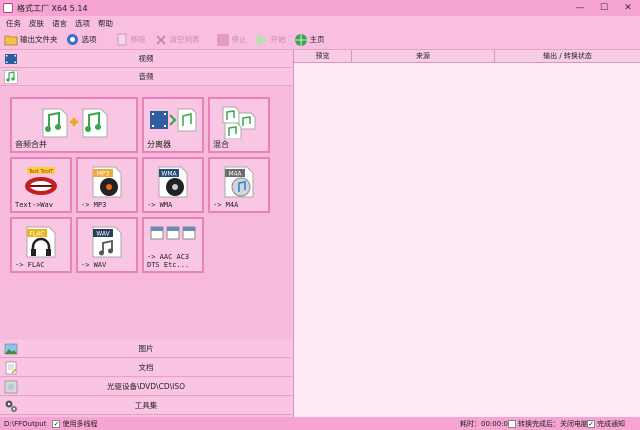 The height and width of the screenshot is (430, 640). What do you see at coordinates (31, 144) in the screenshot?
I see `tile-audio-merge-label: 音频合并` at bounding box center [31, 144].